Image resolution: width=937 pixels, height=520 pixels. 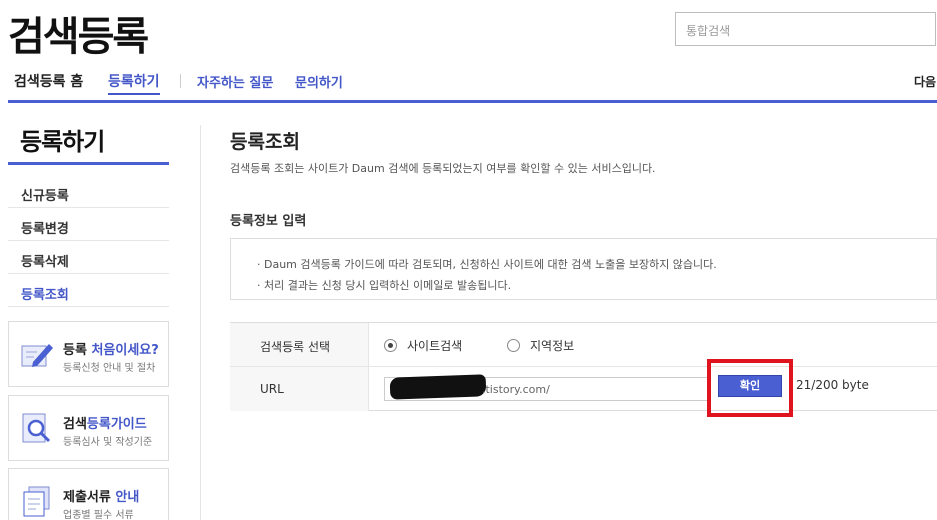 What do you see at coordinates (200, 322) in the screenshot?
I see `content-divider` at bounding box center [200, 322].